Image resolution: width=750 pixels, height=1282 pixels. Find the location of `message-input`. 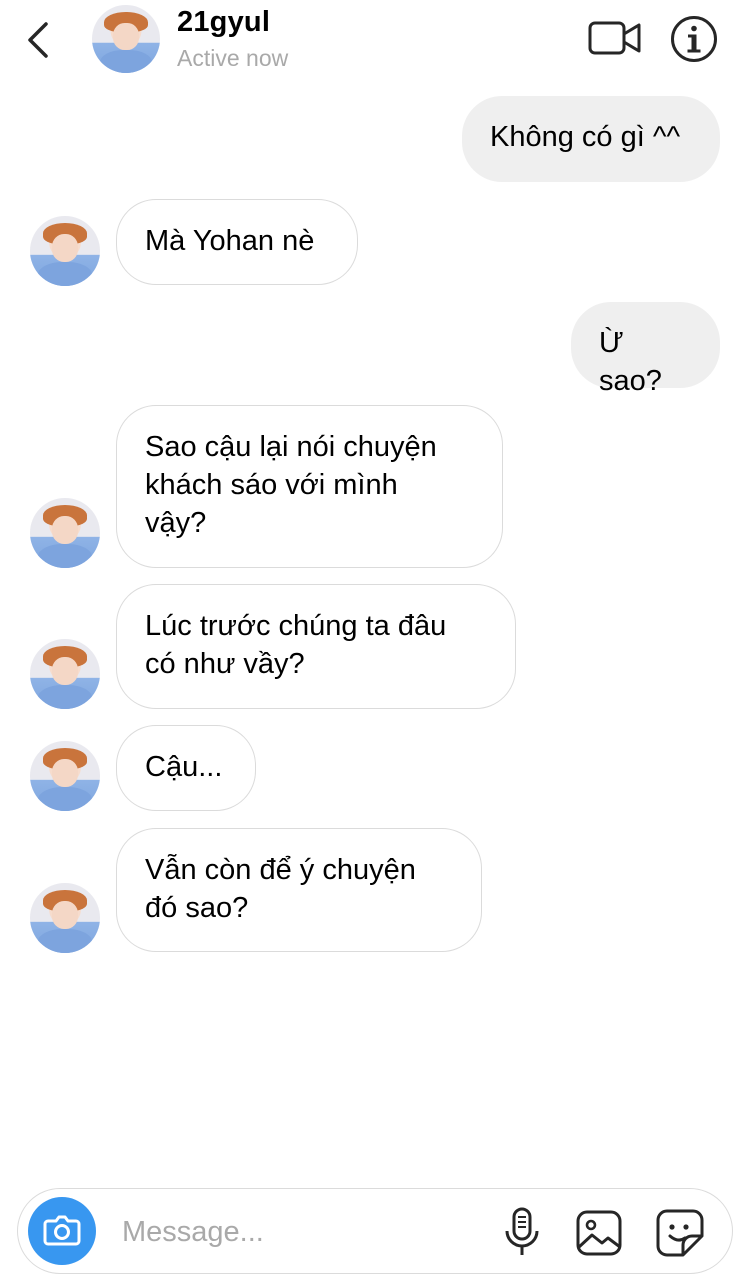

message-input is located at coordinates (302, 1232).